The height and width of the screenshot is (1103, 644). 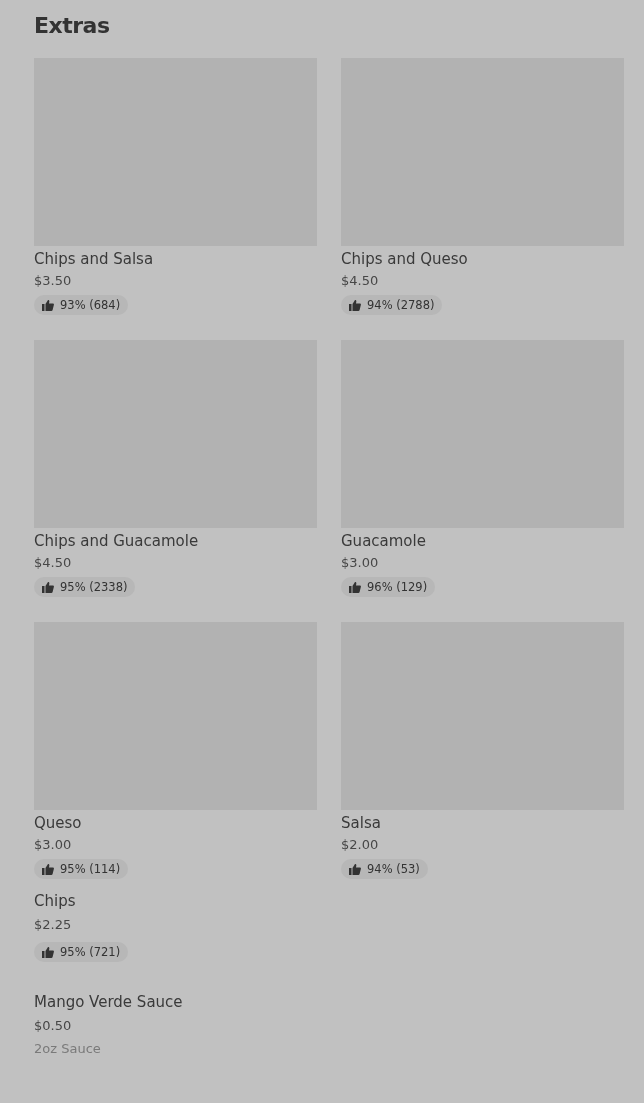 I want to click on rating-badge: 94% (2788), so click(x=392, y=305).